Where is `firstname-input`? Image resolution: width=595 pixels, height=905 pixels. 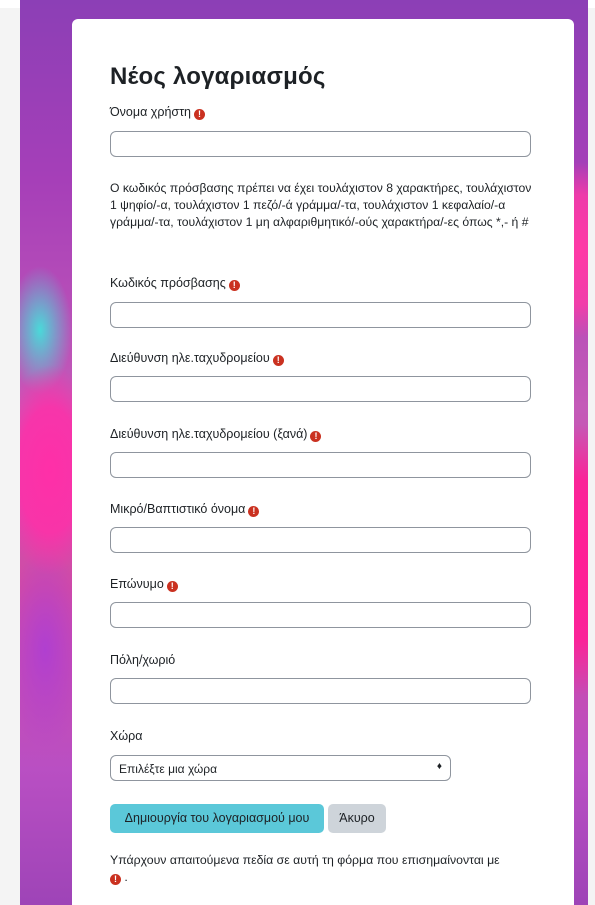 firstname-input is located at coordinates (320, 540).